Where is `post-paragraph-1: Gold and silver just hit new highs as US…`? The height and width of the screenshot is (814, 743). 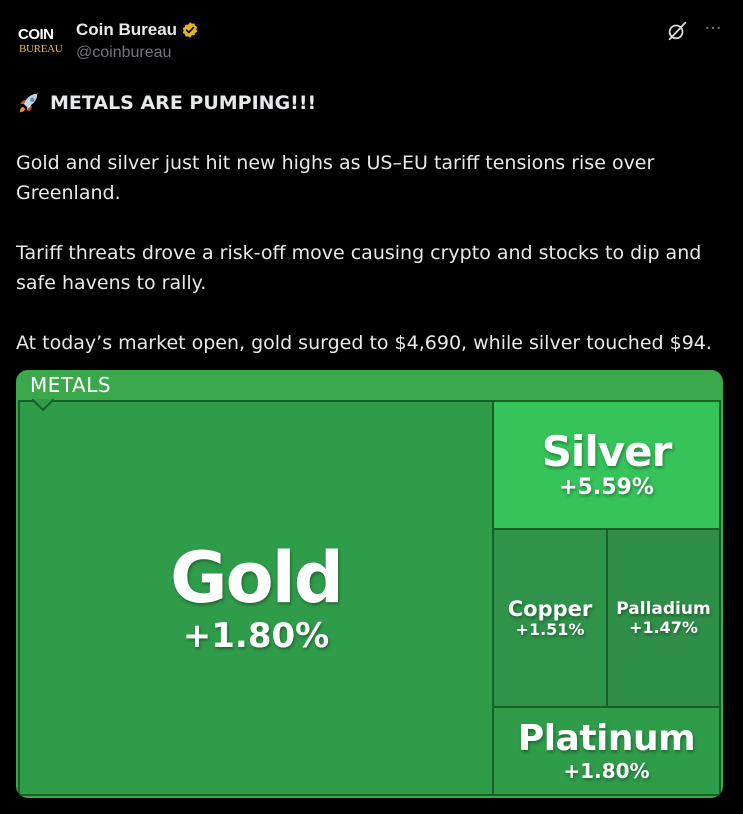 post-paragraph-1: Gold and silver just hit new highs as US… is located at coordinates (335, 178).